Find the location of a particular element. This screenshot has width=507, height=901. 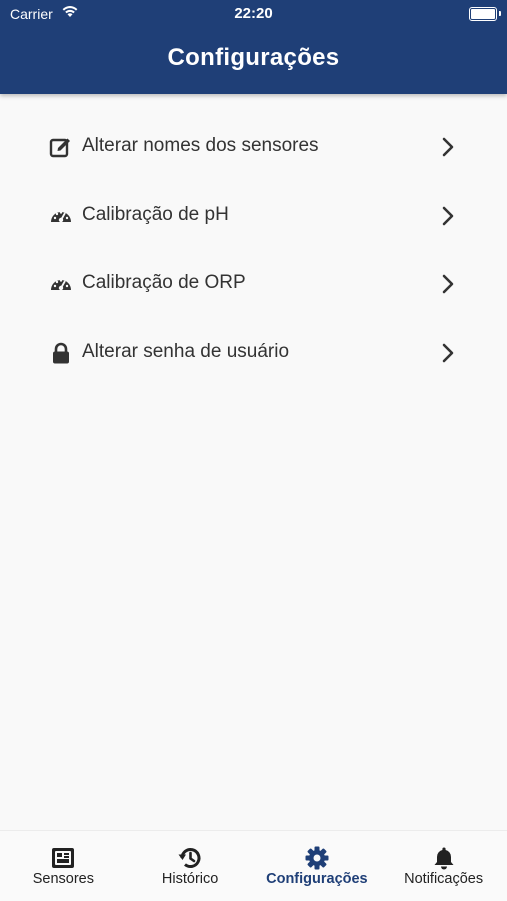

menu-item-label: Calibração de pH is located at coordinates (155, 214).